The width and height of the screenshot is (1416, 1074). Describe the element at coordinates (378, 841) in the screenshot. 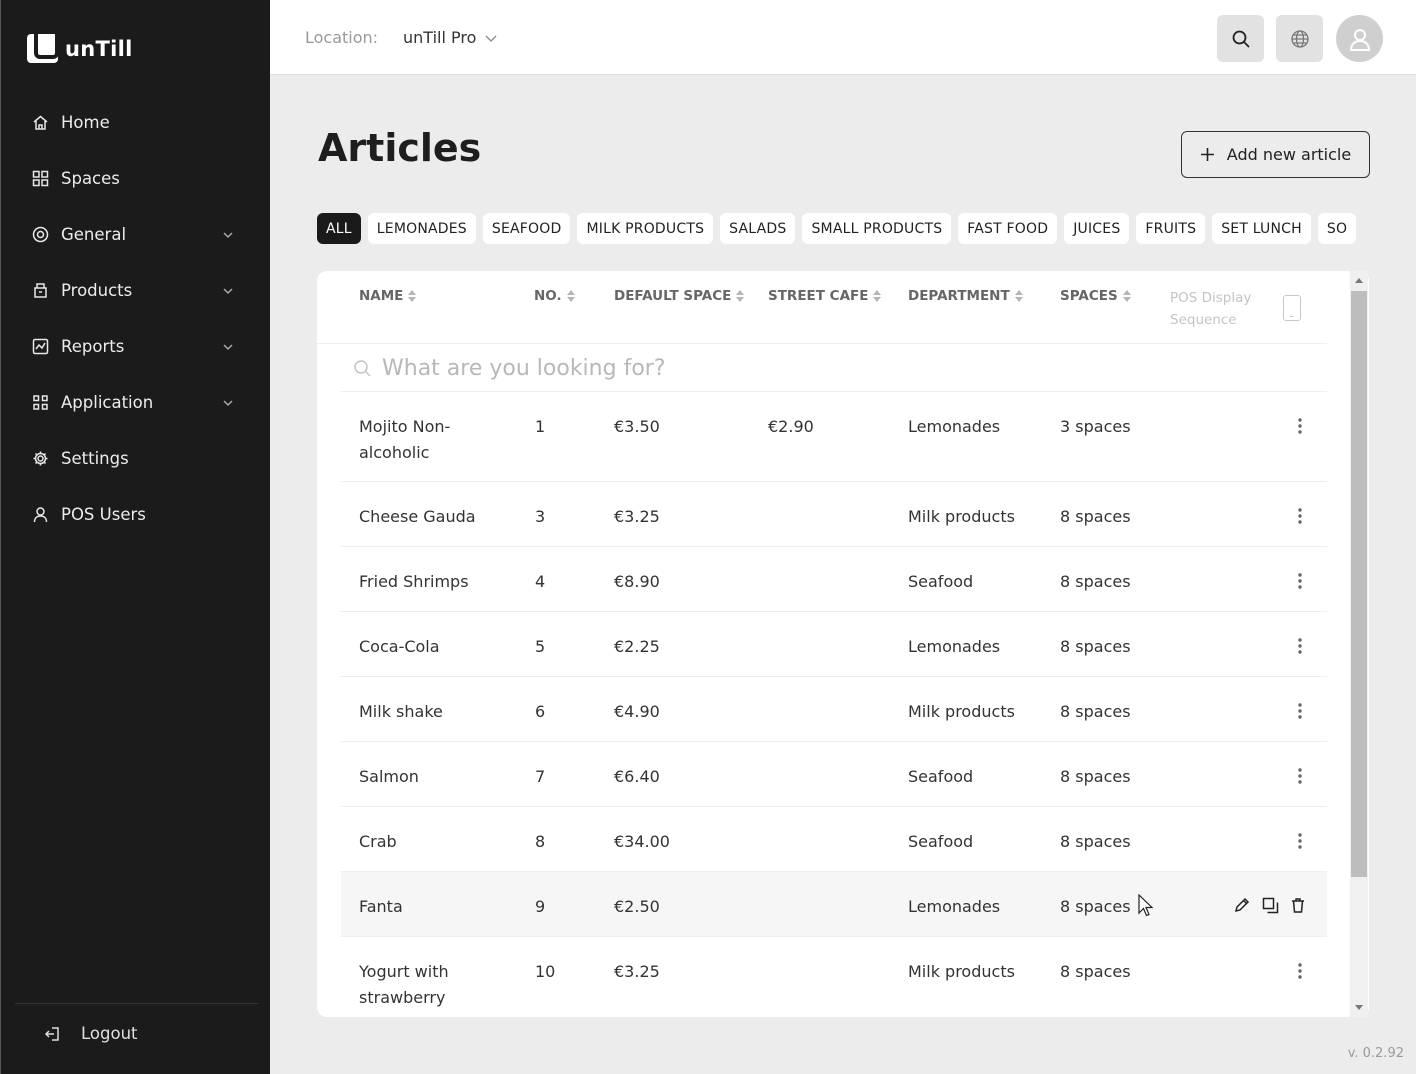

I see `cell-name: Crab` at that location.